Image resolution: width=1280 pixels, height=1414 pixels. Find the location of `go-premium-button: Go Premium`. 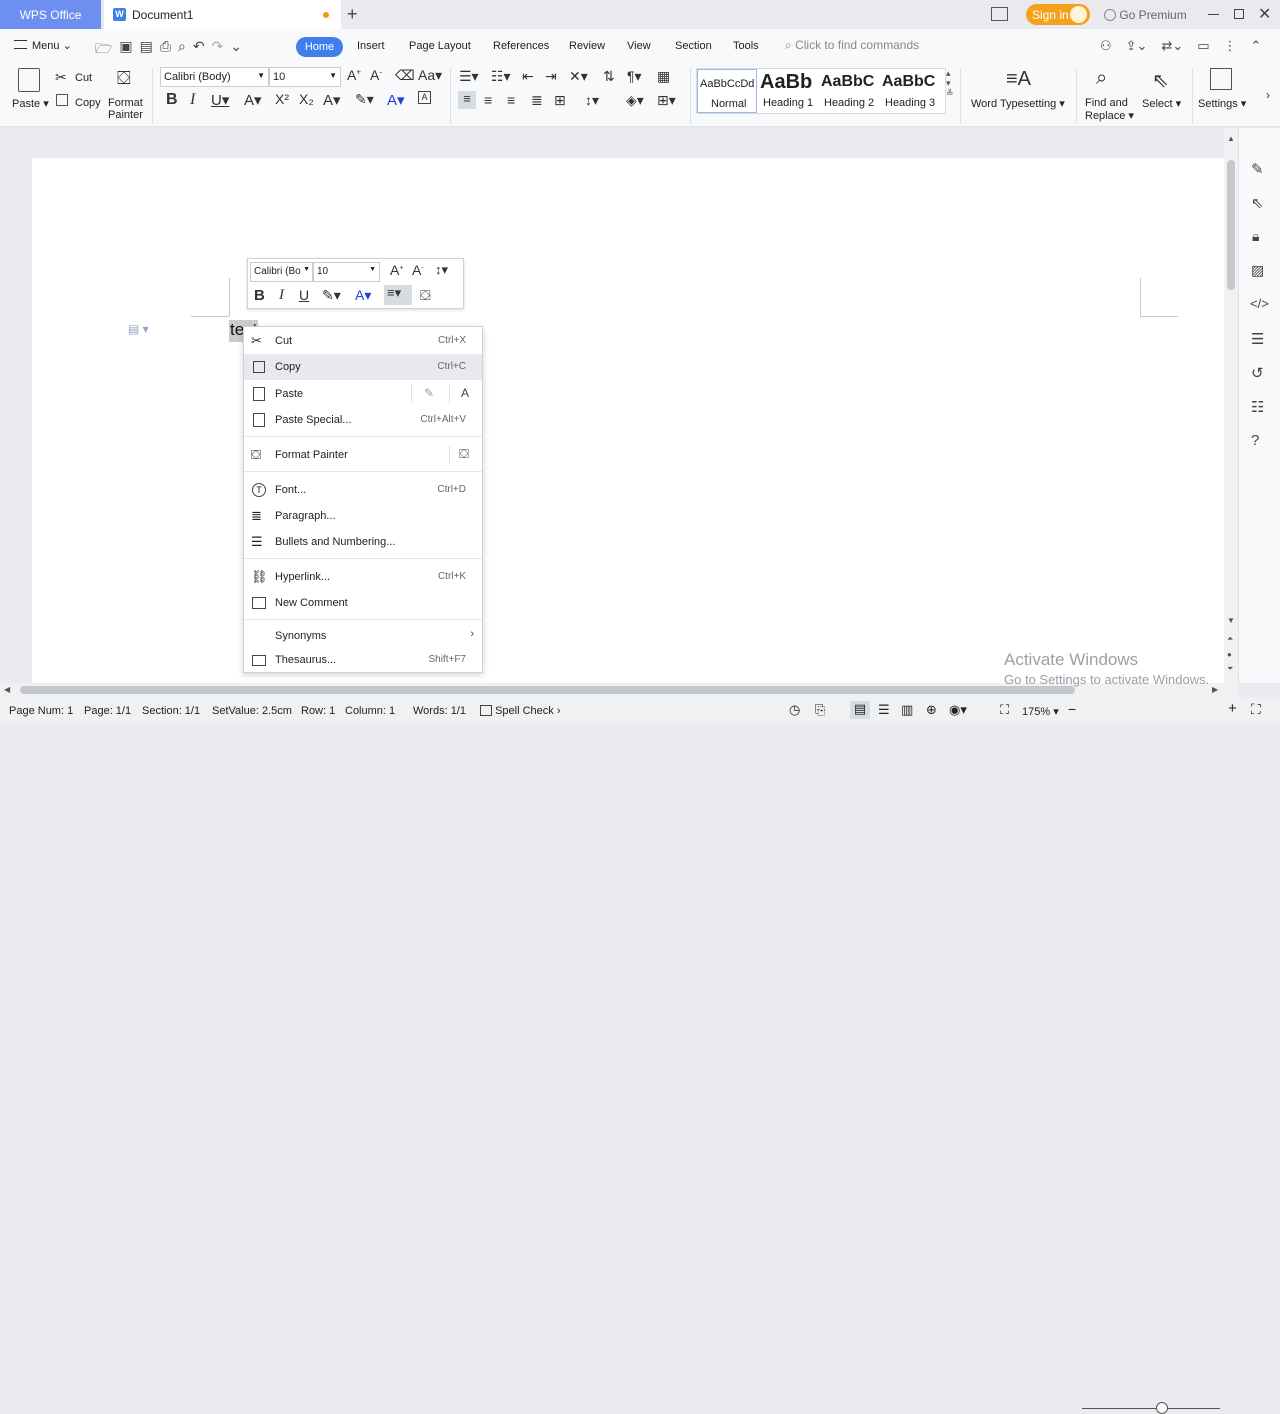

go-premium-button: Go Premium is located at coordinates (1145, 15).